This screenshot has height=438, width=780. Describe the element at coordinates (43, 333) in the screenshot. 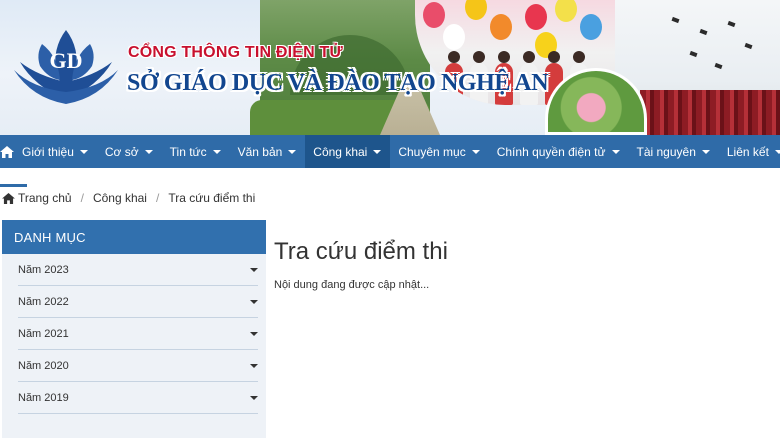

I see `sidebar-item-label: Năm 2021` at that location.